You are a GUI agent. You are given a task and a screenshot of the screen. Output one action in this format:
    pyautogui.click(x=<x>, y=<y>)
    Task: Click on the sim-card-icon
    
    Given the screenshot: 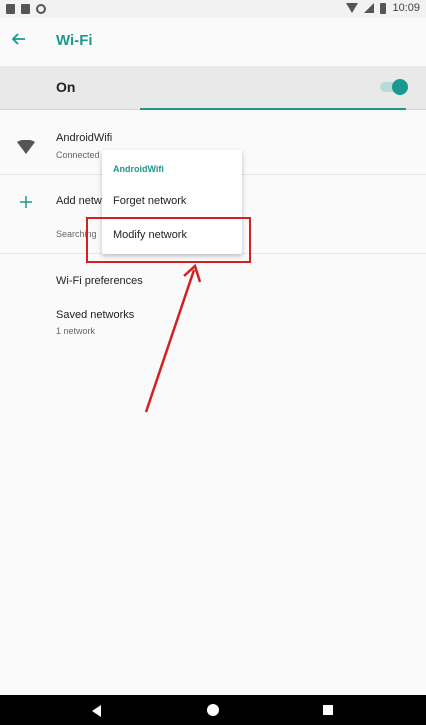 What is the action you would take?
    pyautogui.click(x=25, y=9)
    